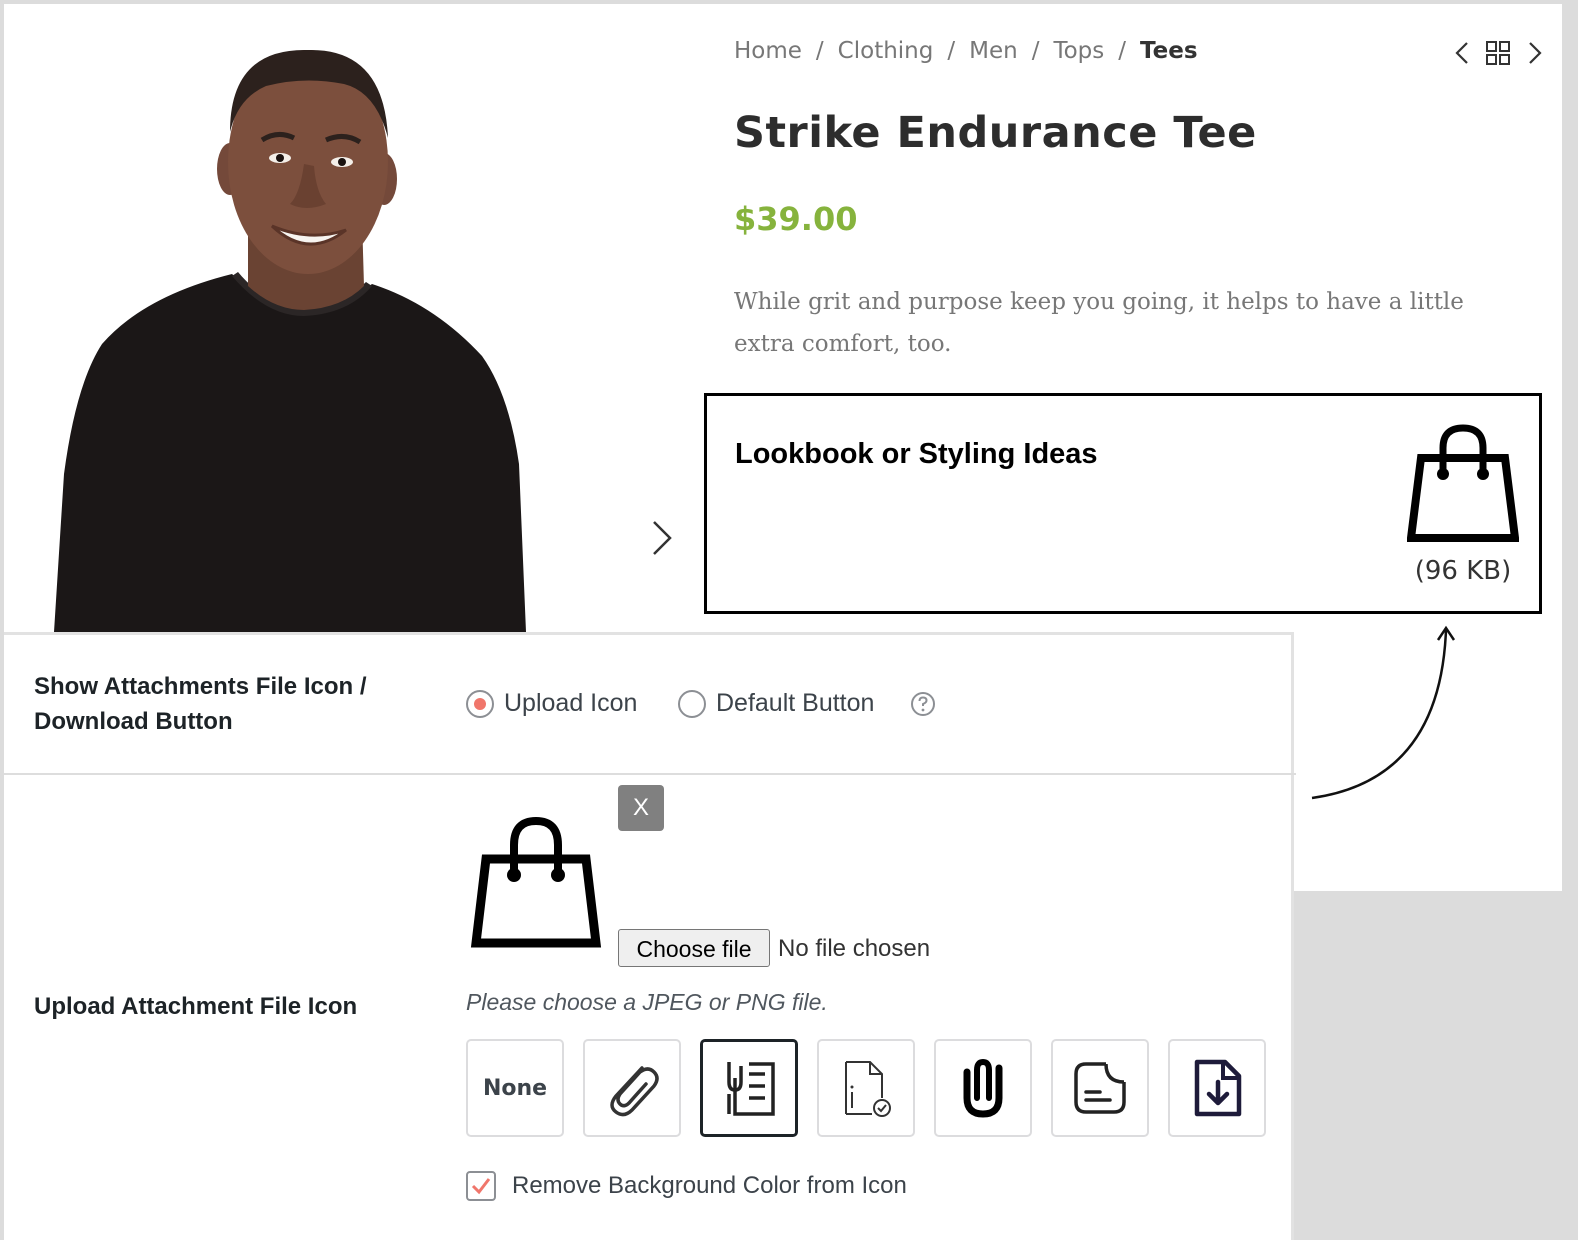 The height and width of the screenshot is (1240, 1578). I want to click on icon-option-none-label: None, so click(515, 1088).